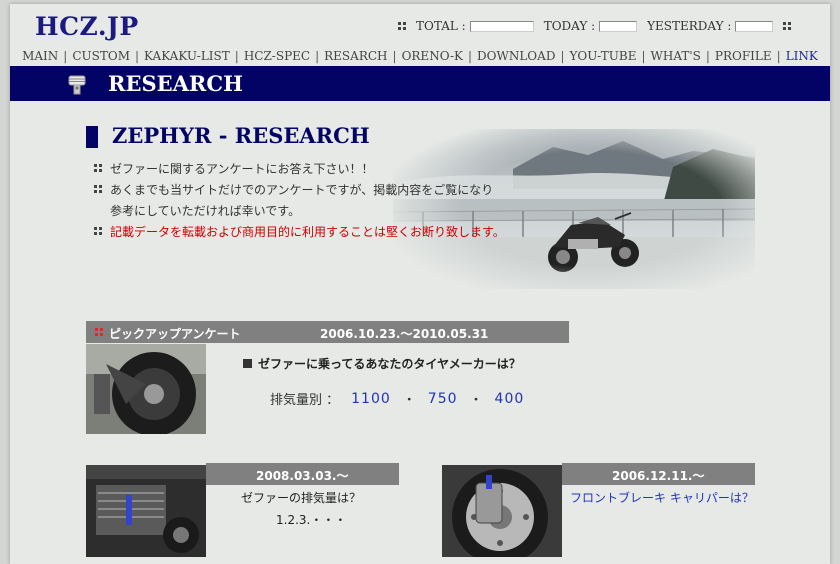 Image resolution: width=840 pixels, height=564 pixels. I want to click on pickup-question: ゼファーに乗ってるあなたのタイヤメーカーは？, so click(382, 363).